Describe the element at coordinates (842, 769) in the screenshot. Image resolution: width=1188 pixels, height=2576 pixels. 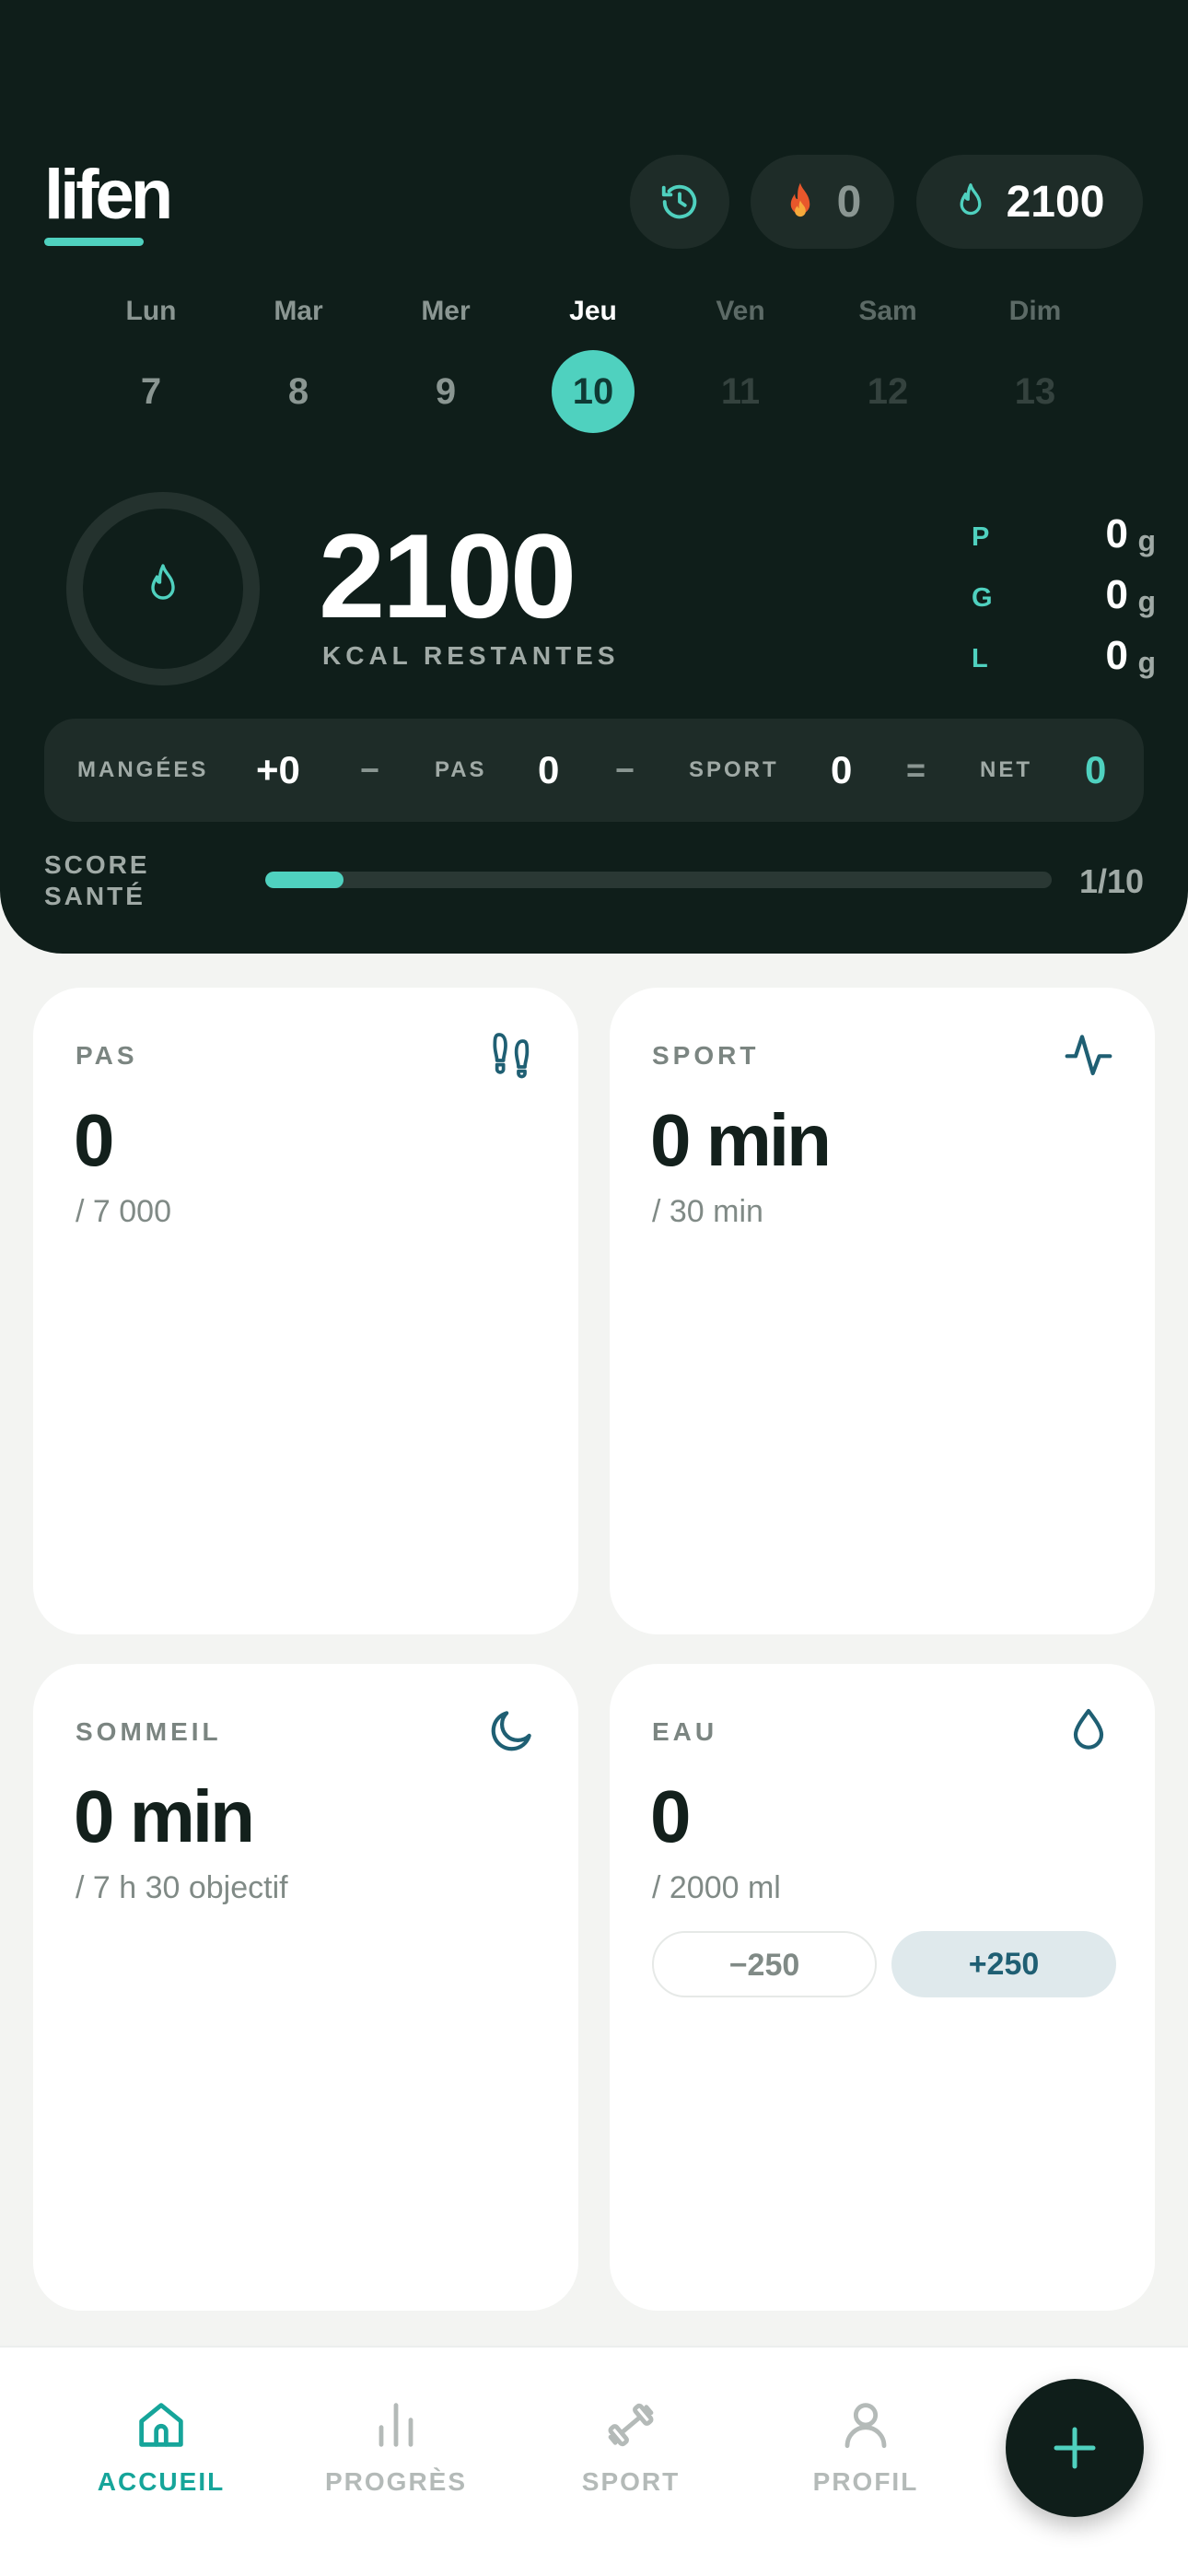
I see `sport-value: 0` at that location.